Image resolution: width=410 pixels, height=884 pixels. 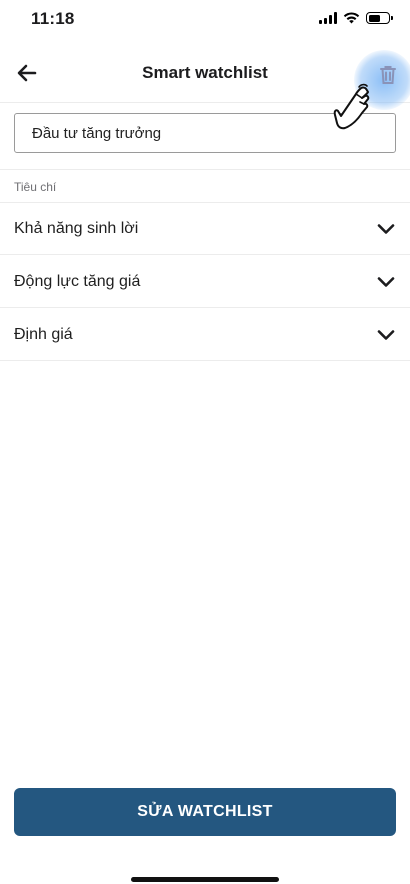 I want to click on tap-hand-icon, so click(x=351, y=106).